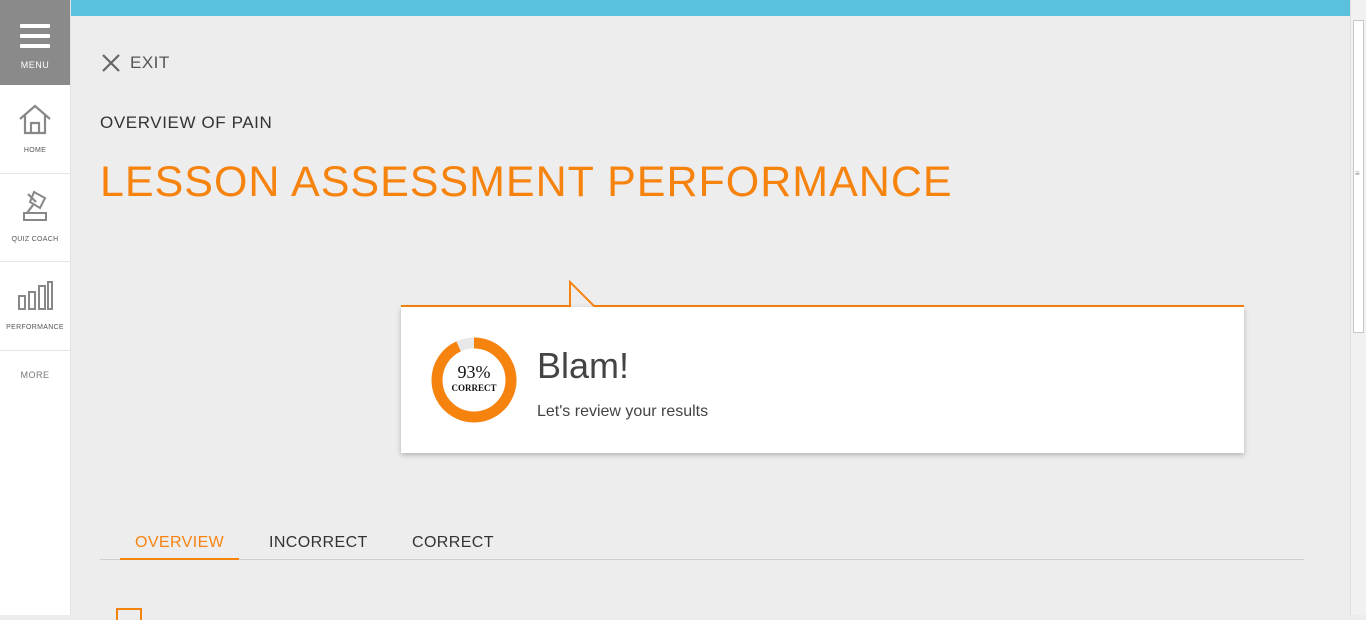  I want to click on page-title: LESSON ASSESSMENT PERFORMANCE, so click(526, 182).